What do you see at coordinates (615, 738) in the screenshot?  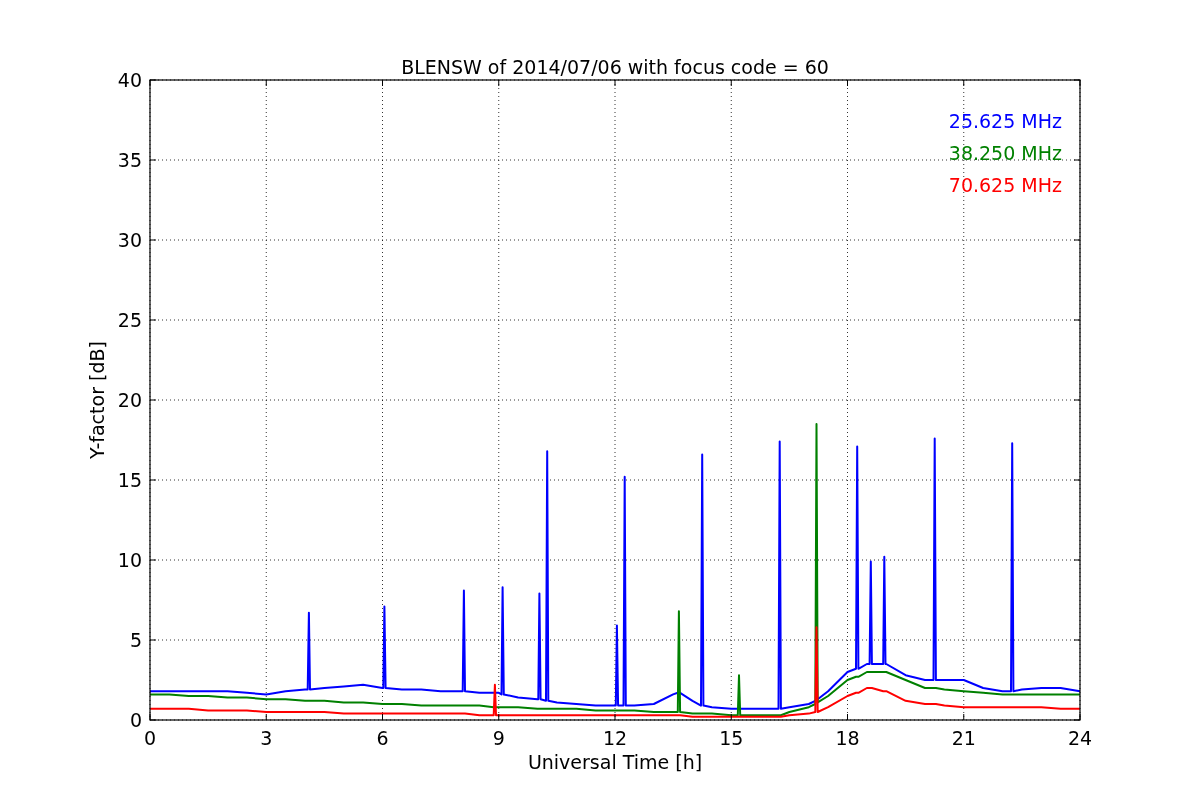 I see `tick-label: 12` at bounding box center [615, 738].